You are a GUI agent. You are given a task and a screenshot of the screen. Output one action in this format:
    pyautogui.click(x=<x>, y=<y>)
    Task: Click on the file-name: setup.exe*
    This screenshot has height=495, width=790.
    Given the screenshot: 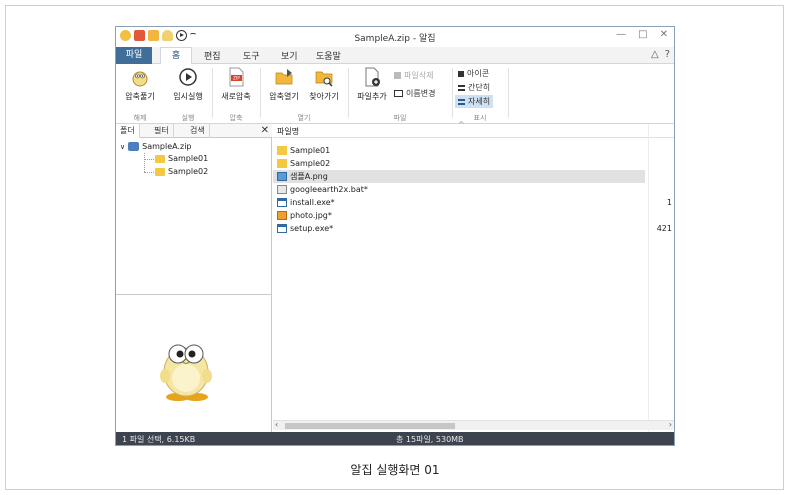 What is the action you would take?
    pyautogui.click(x=312, y=228)
    